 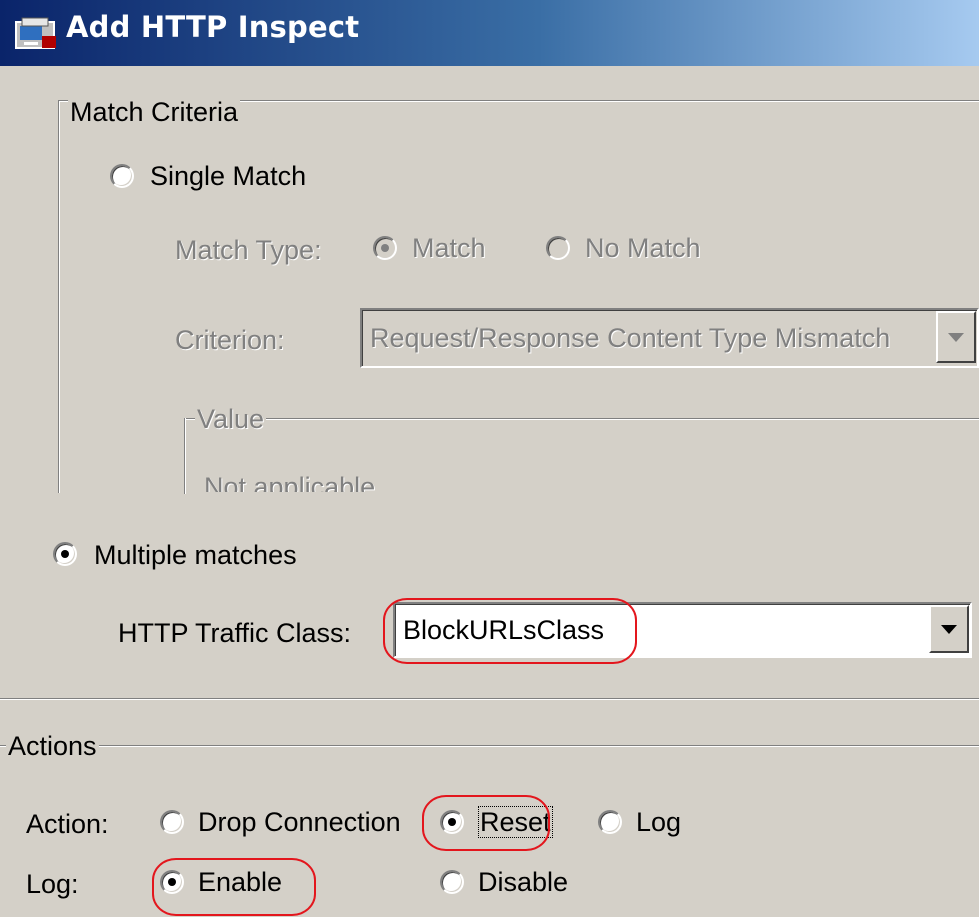 What do you see at coordinates (67, 824) in the screenshot?
I see `action-label: Action:` at bounding box center [67, 824].